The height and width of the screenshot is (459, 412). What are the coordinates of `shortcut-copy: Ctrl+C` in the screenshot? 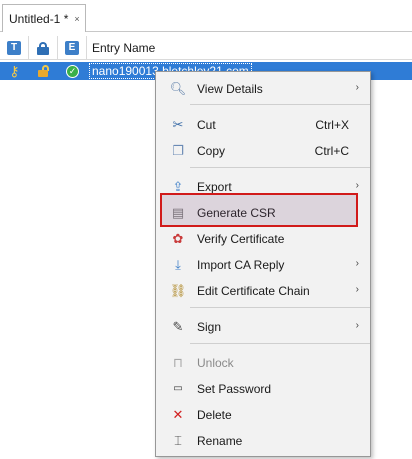 It's located at (331, 151).